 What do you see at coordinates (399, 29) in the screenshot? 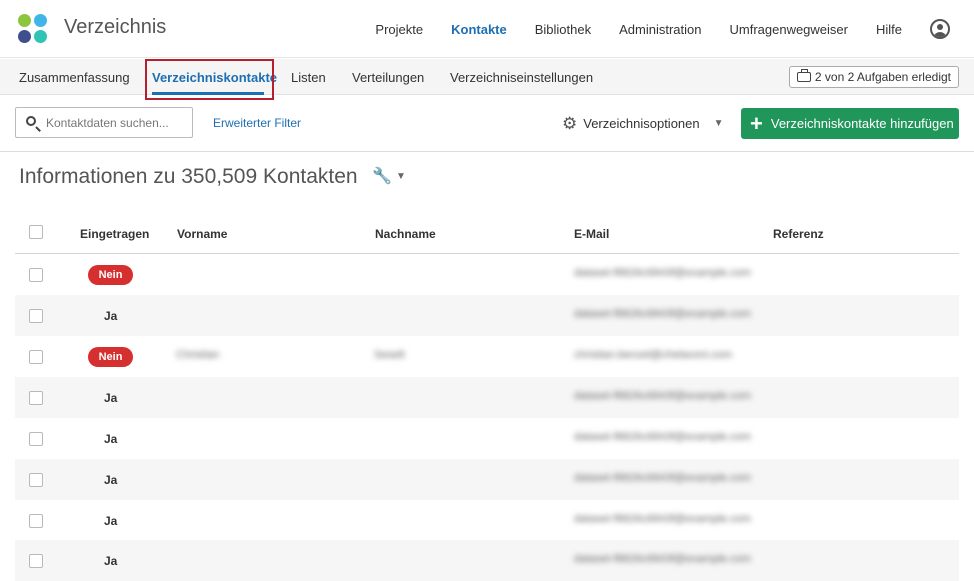
I see `nav-projekte: Projekte` at bounding box center [399, 29].